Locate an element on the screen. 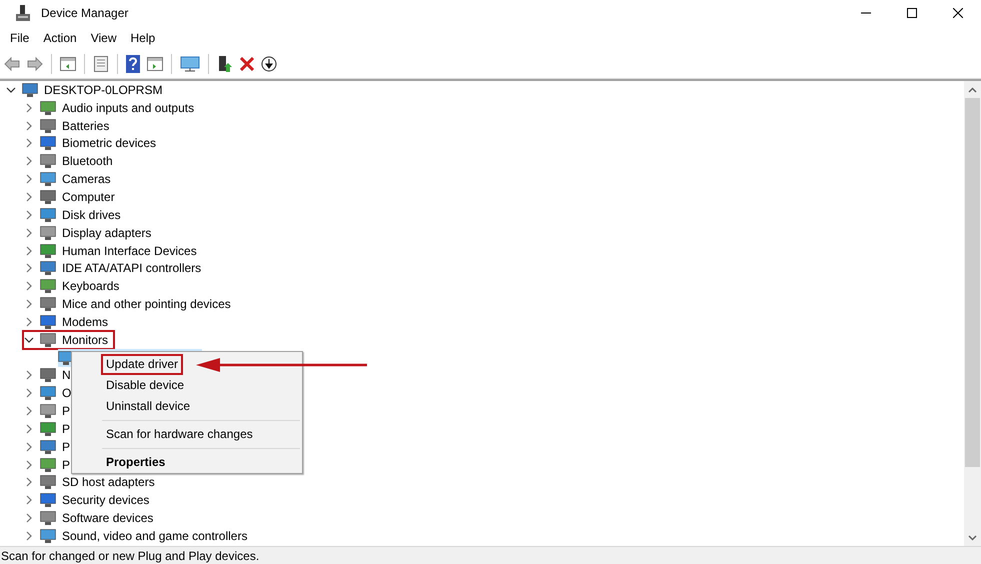  app-icon is located at coordinates (23, 13).